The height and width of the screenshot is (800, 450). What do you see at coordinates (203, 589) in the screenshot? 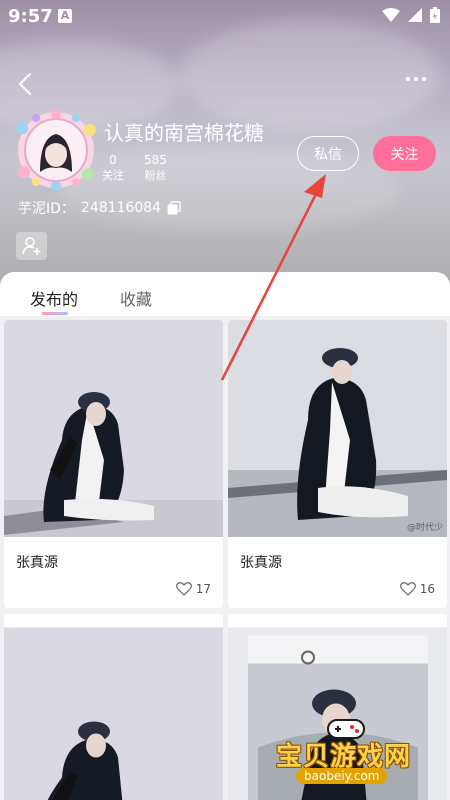
I see `post-like-count: 17` at bounding box center [203, 589].